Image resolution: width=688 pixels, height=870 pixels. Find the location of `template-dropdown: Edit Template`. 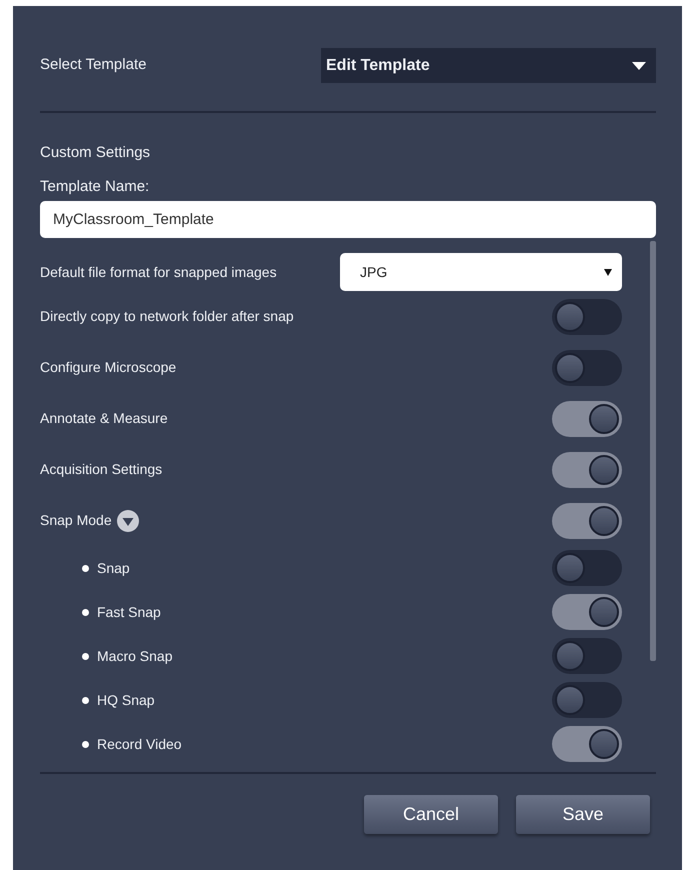

template-dropdown: Edit Template is located at coordinates (488, 65).